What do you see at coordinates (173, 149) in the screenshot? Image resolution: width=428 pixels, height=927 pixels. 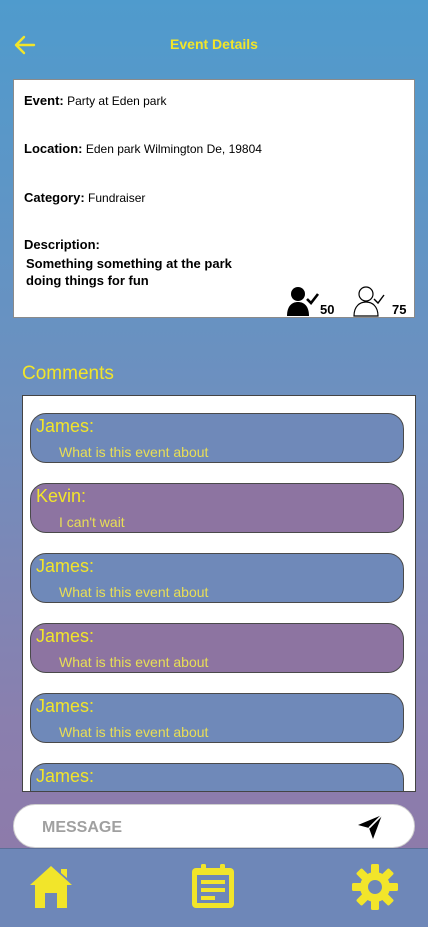 I see `location-value: Eden park Wilmington De, 19804` at bounding box center [173, 149].